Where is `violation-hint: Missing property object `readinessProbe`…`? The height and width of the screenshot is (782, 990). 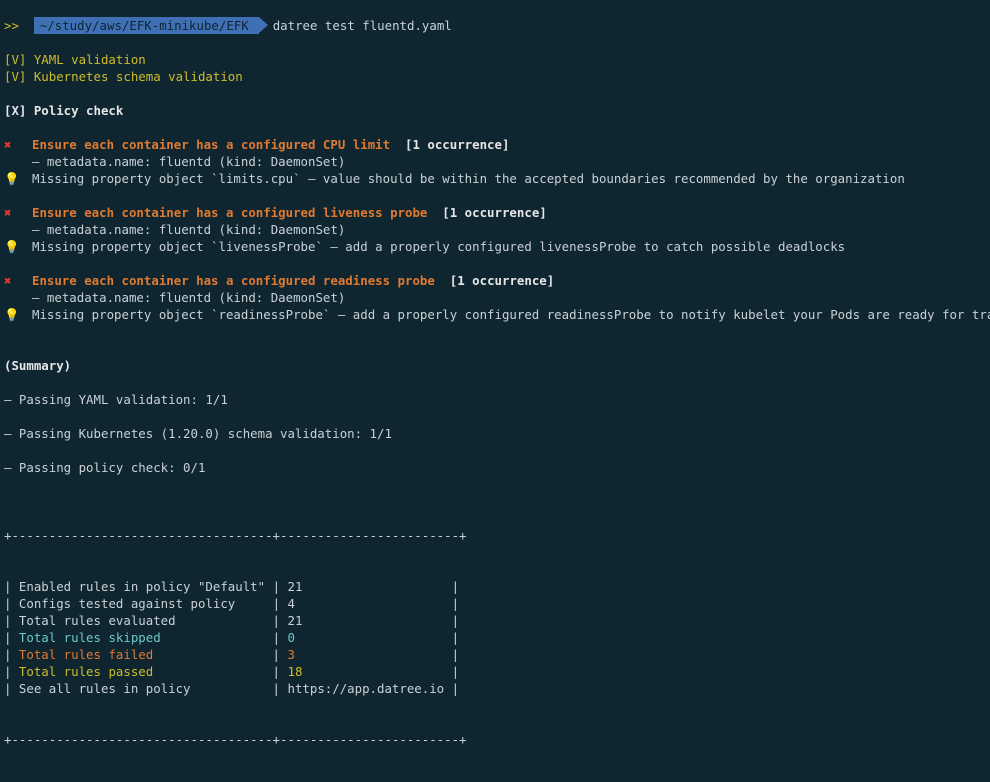
violation-hint: Missing property object `readinessProbe`… is located at coordinates (511, 314).